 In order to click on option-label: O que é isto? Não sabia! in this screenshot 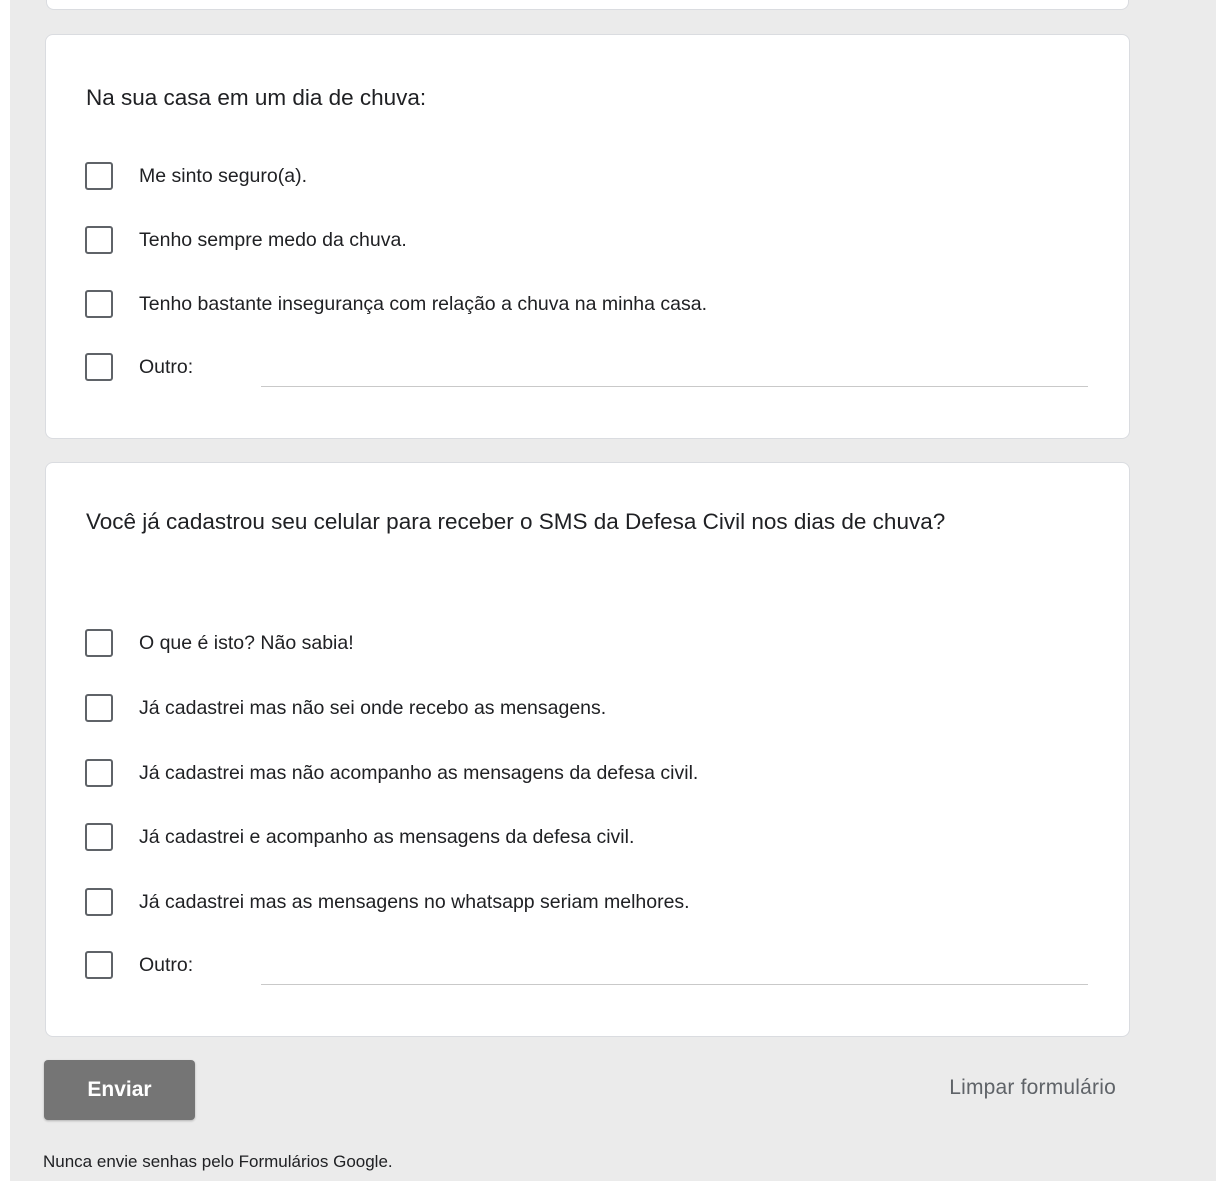, I will do `click(246, 642)`.